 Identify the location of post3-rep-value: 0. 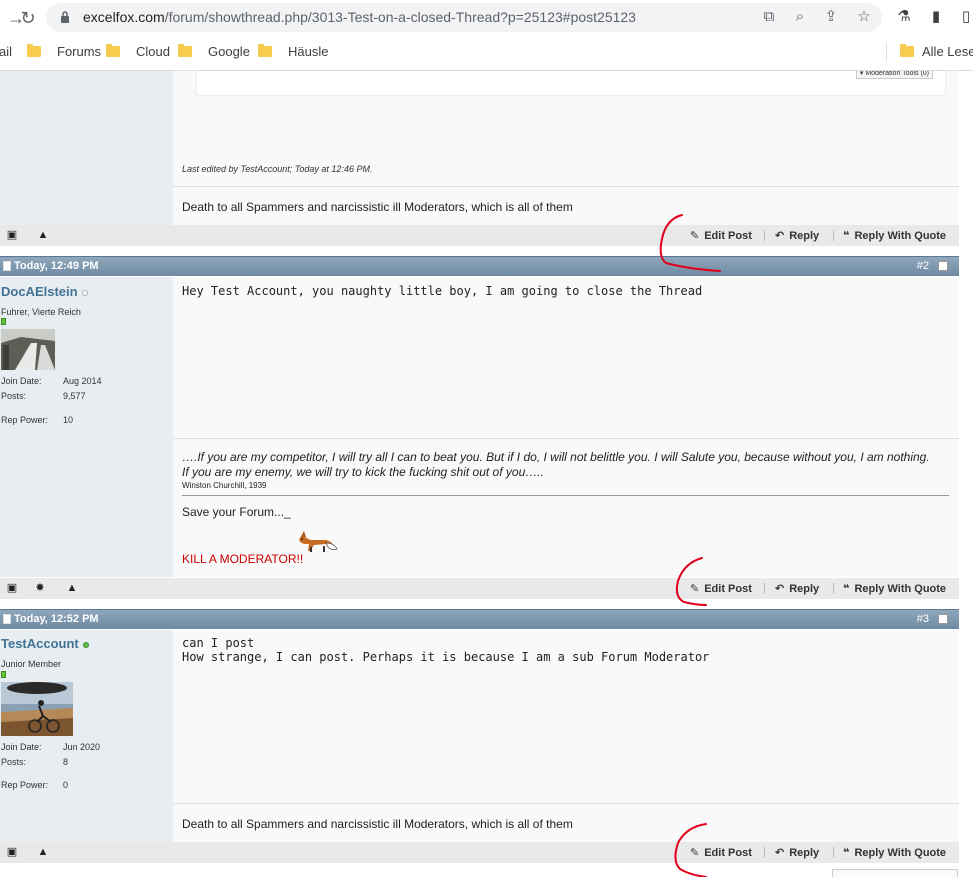
(66, 785).